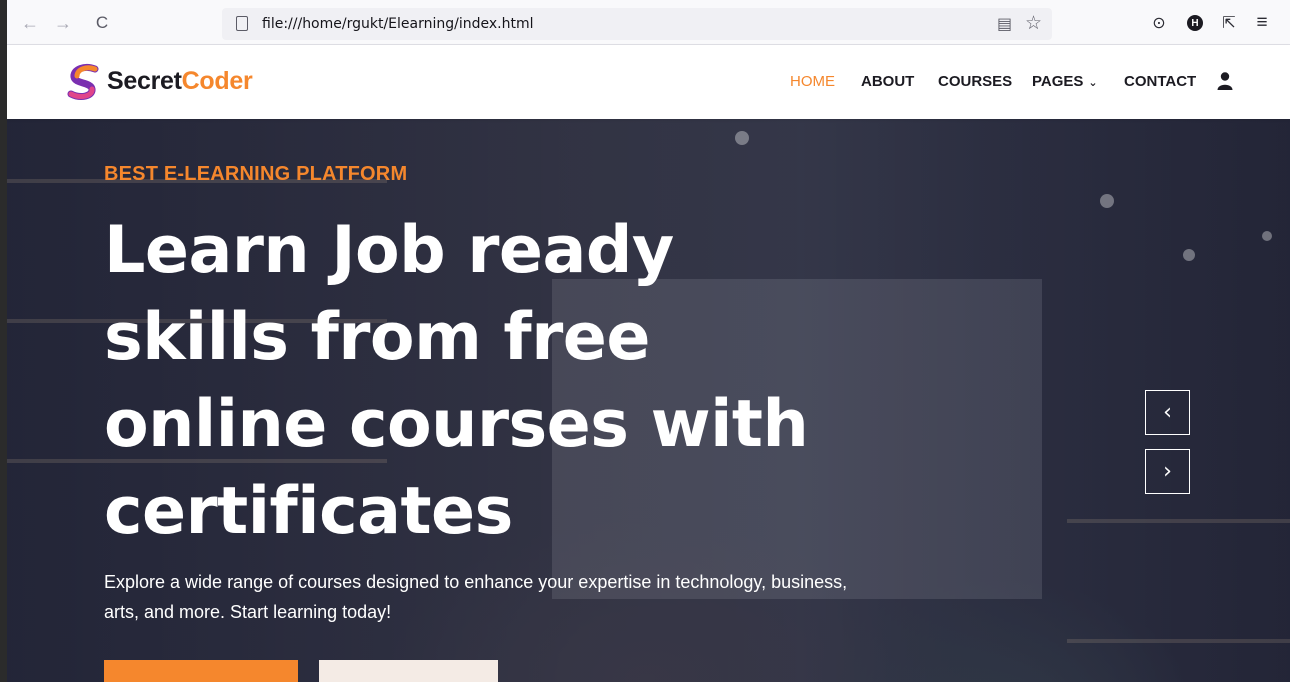 Image resolution: width=1290 pixels, height=682 pixels. What do you see at coordinates (63, 23) in the screenshot?
I see `forward-arrow-icon: →` at bounding box center [63, 23].